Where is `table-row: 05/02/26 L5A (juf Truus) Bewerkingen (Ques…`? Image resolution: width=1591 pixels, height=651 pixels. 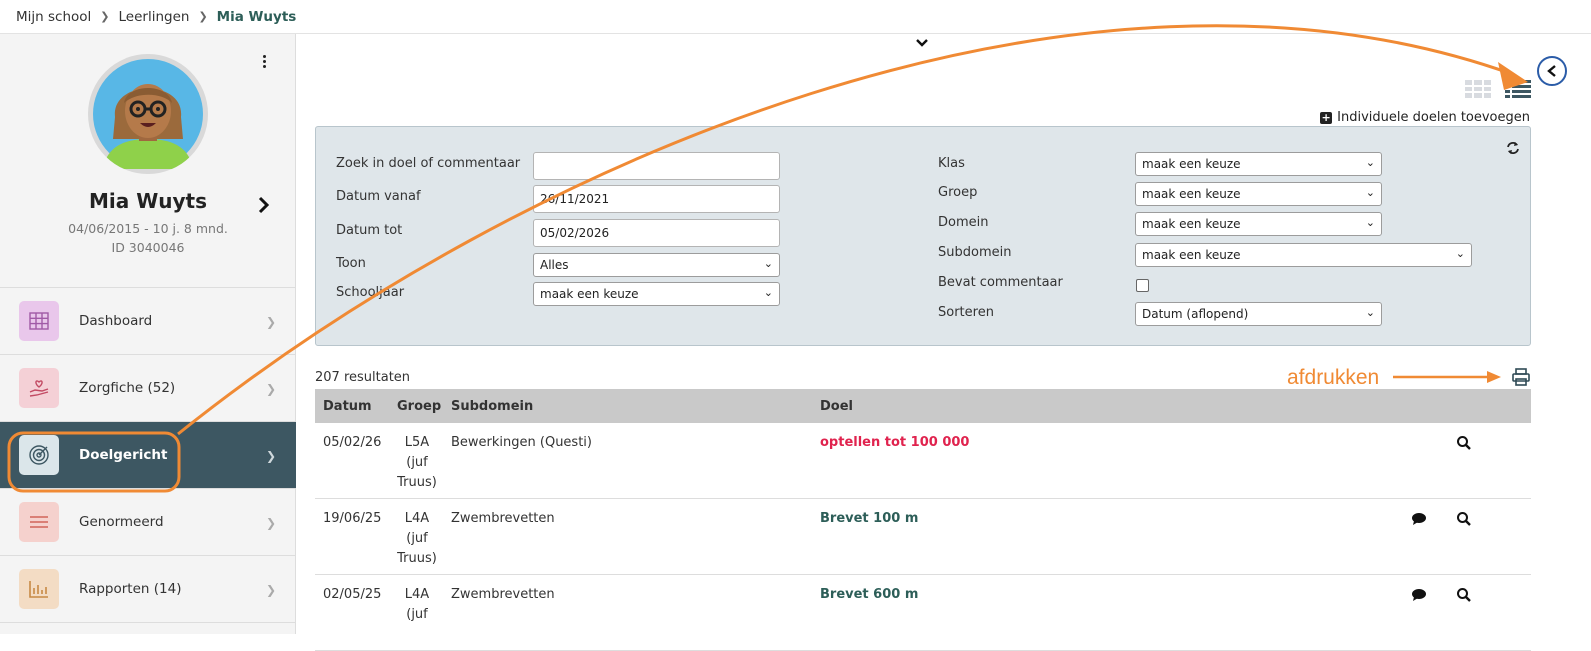 table-row: 05/02/26 L5A (juf Truus) Bewerkingen (Ques… is located at coordinates (923, 461).